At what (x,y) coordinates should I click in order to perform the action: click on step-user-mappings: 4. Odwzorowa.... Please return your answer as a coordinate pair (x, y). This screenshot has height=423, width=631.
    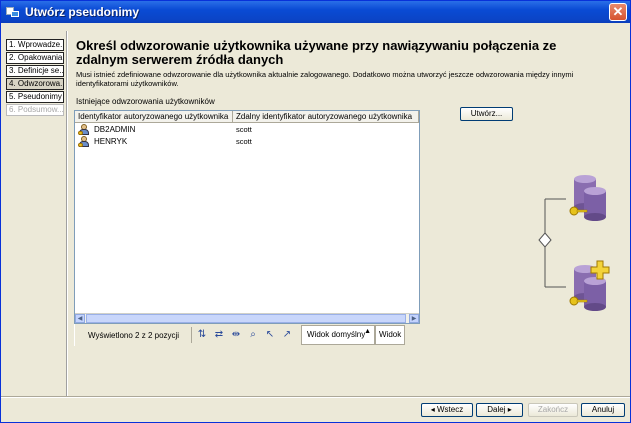
    Looking at the image, I should click on (35, 84).